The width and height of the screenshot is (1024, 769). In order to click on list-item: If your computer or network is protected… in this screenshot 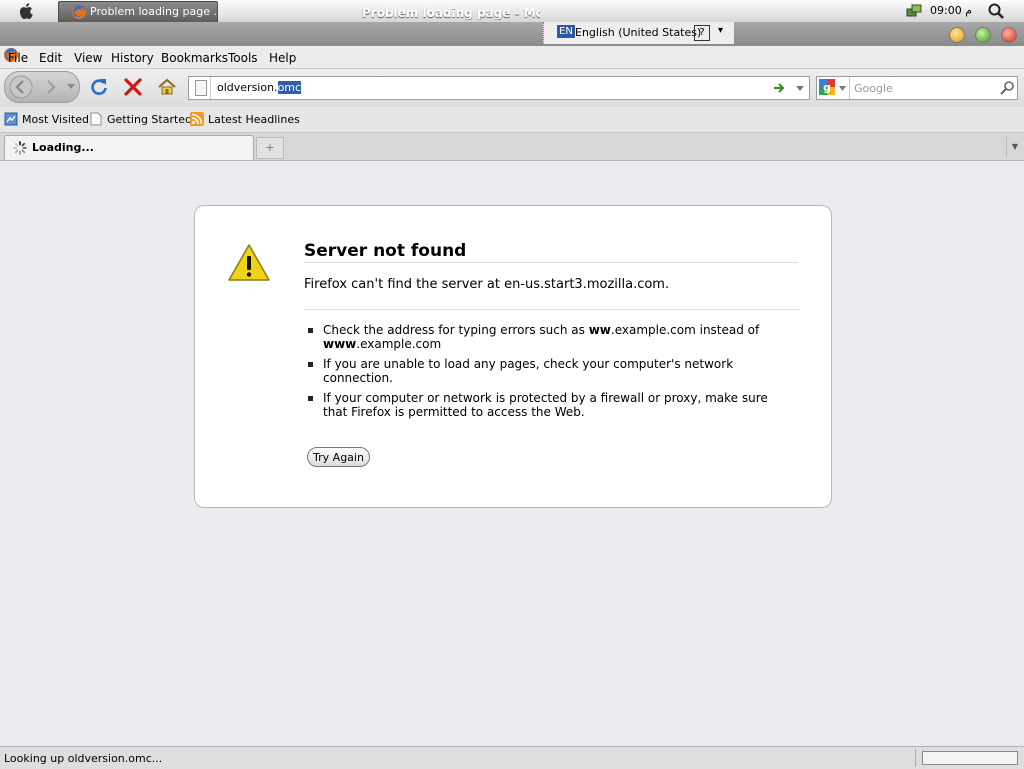, I will do `click(538, 405)`.